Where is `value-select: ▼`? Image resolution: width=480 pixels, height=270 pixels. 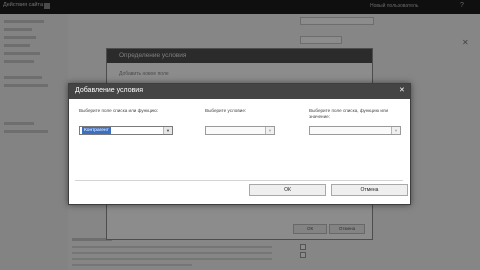 value-select: ▼ is located at coordinates (355, 130).